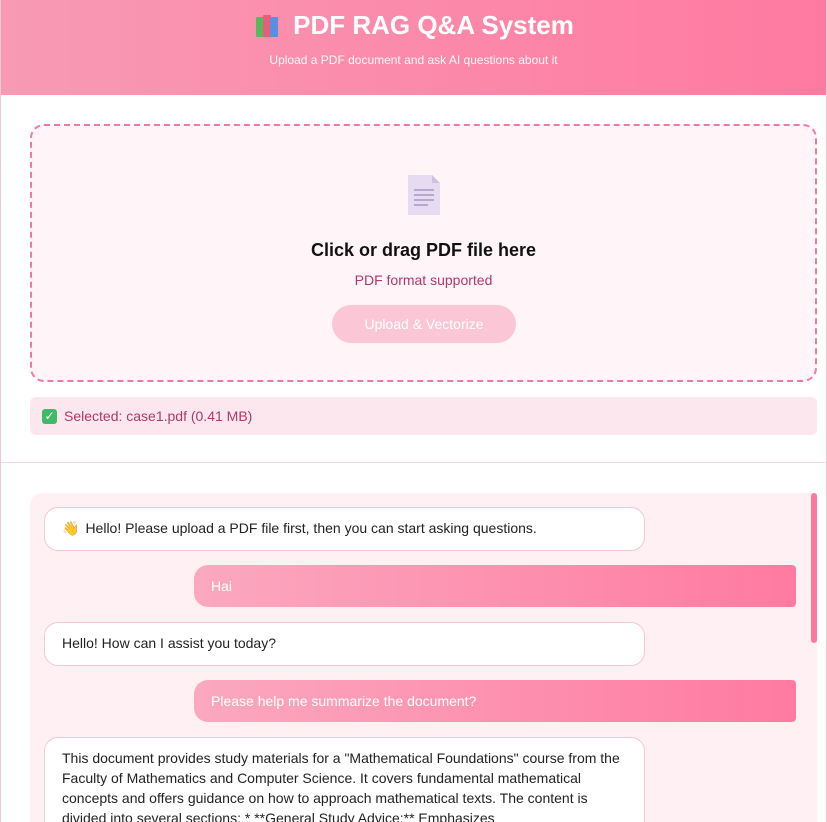 The image size is (827, 822). What do you see at coordinates (424, 324) in the screenshot?
I see `upload-vectorize-button: Upload & Vectorize` at bounding box center [424, 324].